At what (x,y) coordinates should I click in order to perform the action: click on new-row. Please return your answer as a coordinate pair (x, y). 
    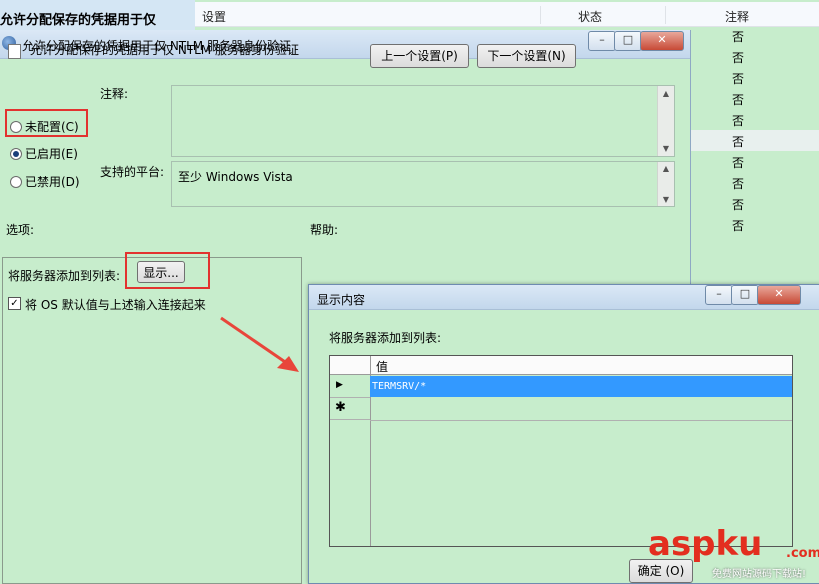
    Looking at the image, I should click on (581, 409).